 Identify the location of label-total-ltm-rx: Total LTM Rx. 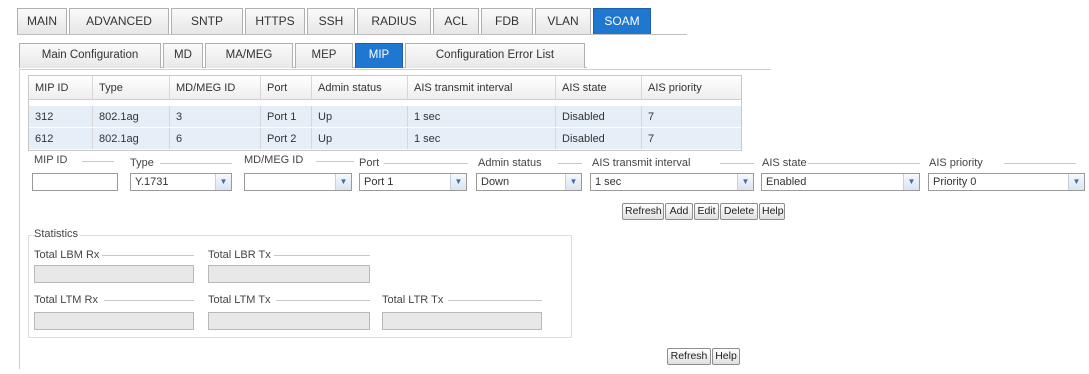
(66, 300).